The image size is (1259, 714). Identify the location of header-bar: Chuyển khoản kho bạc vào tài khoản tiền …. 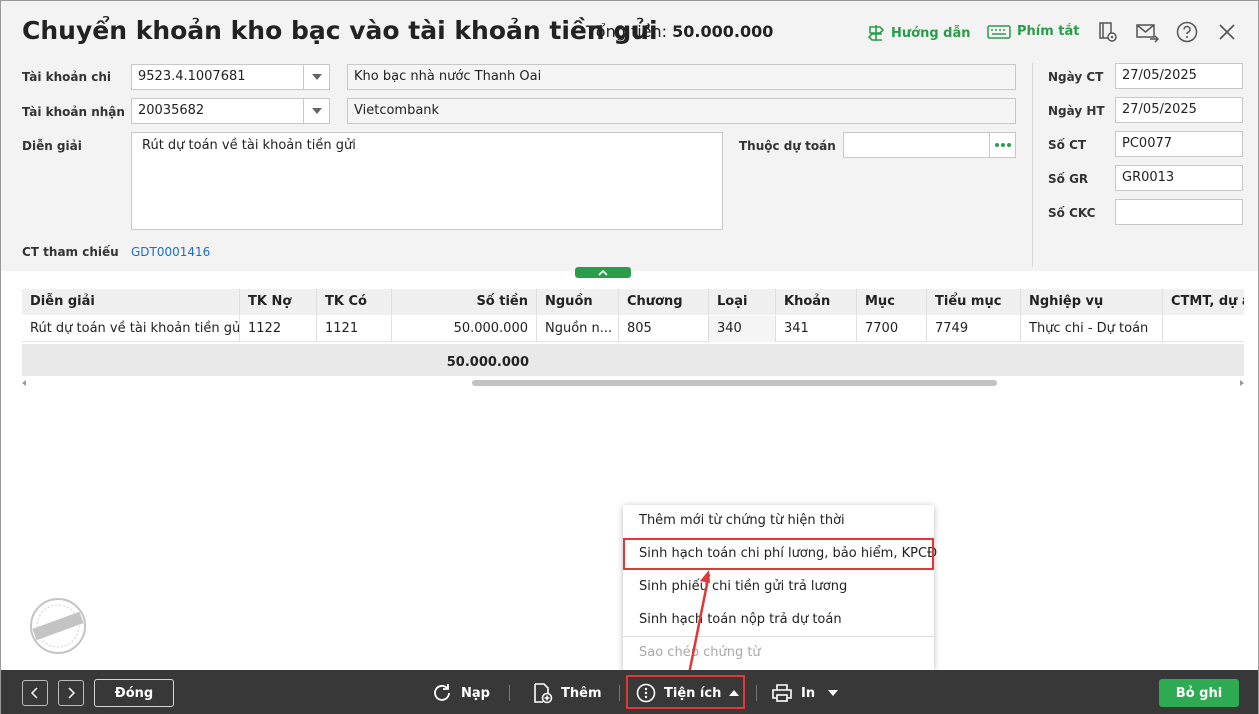
(629, 32).